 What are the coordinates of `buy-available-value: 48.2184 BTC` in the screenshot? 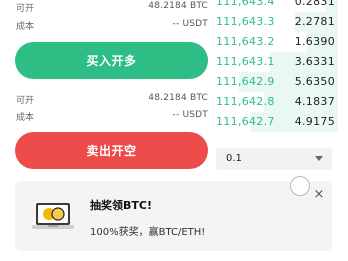 It's located at (178, 6).